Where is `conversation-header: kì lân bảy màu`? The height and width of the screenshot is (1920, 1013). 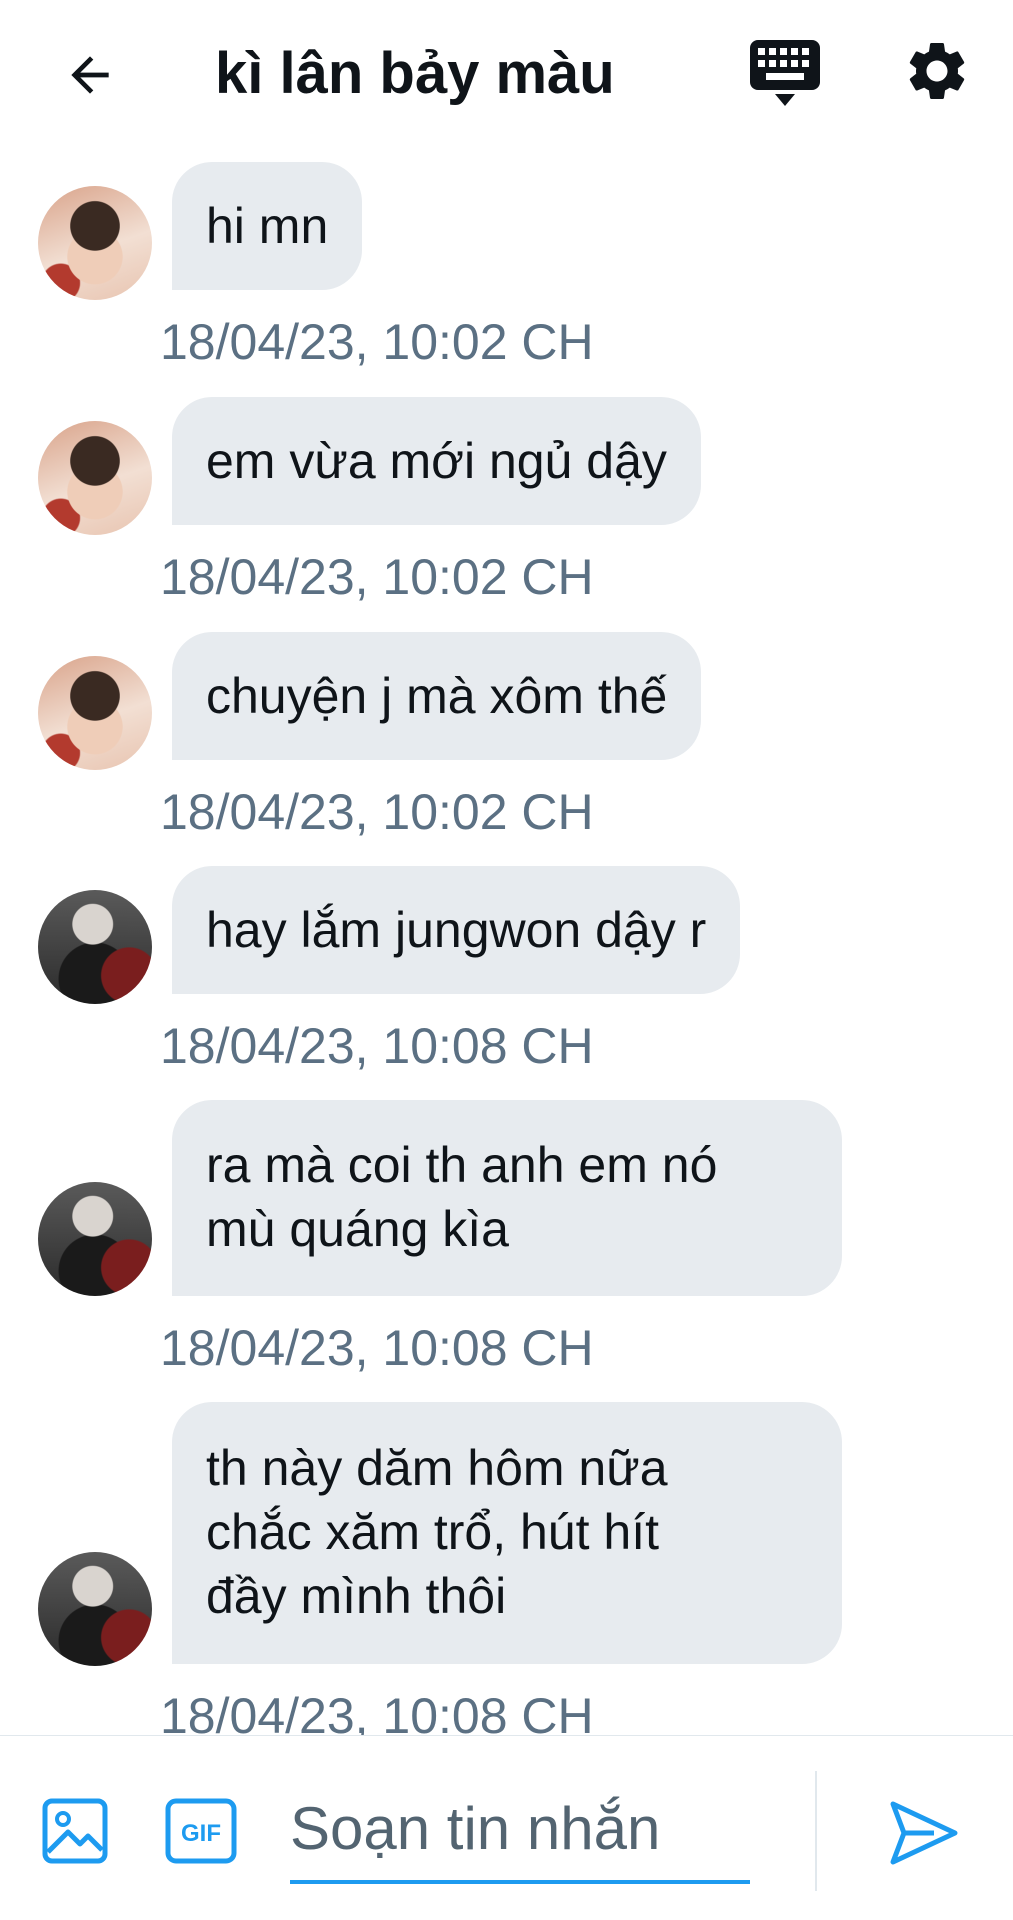 conversation-header: kì lân bảy màu is located at coordinates (506, 75).